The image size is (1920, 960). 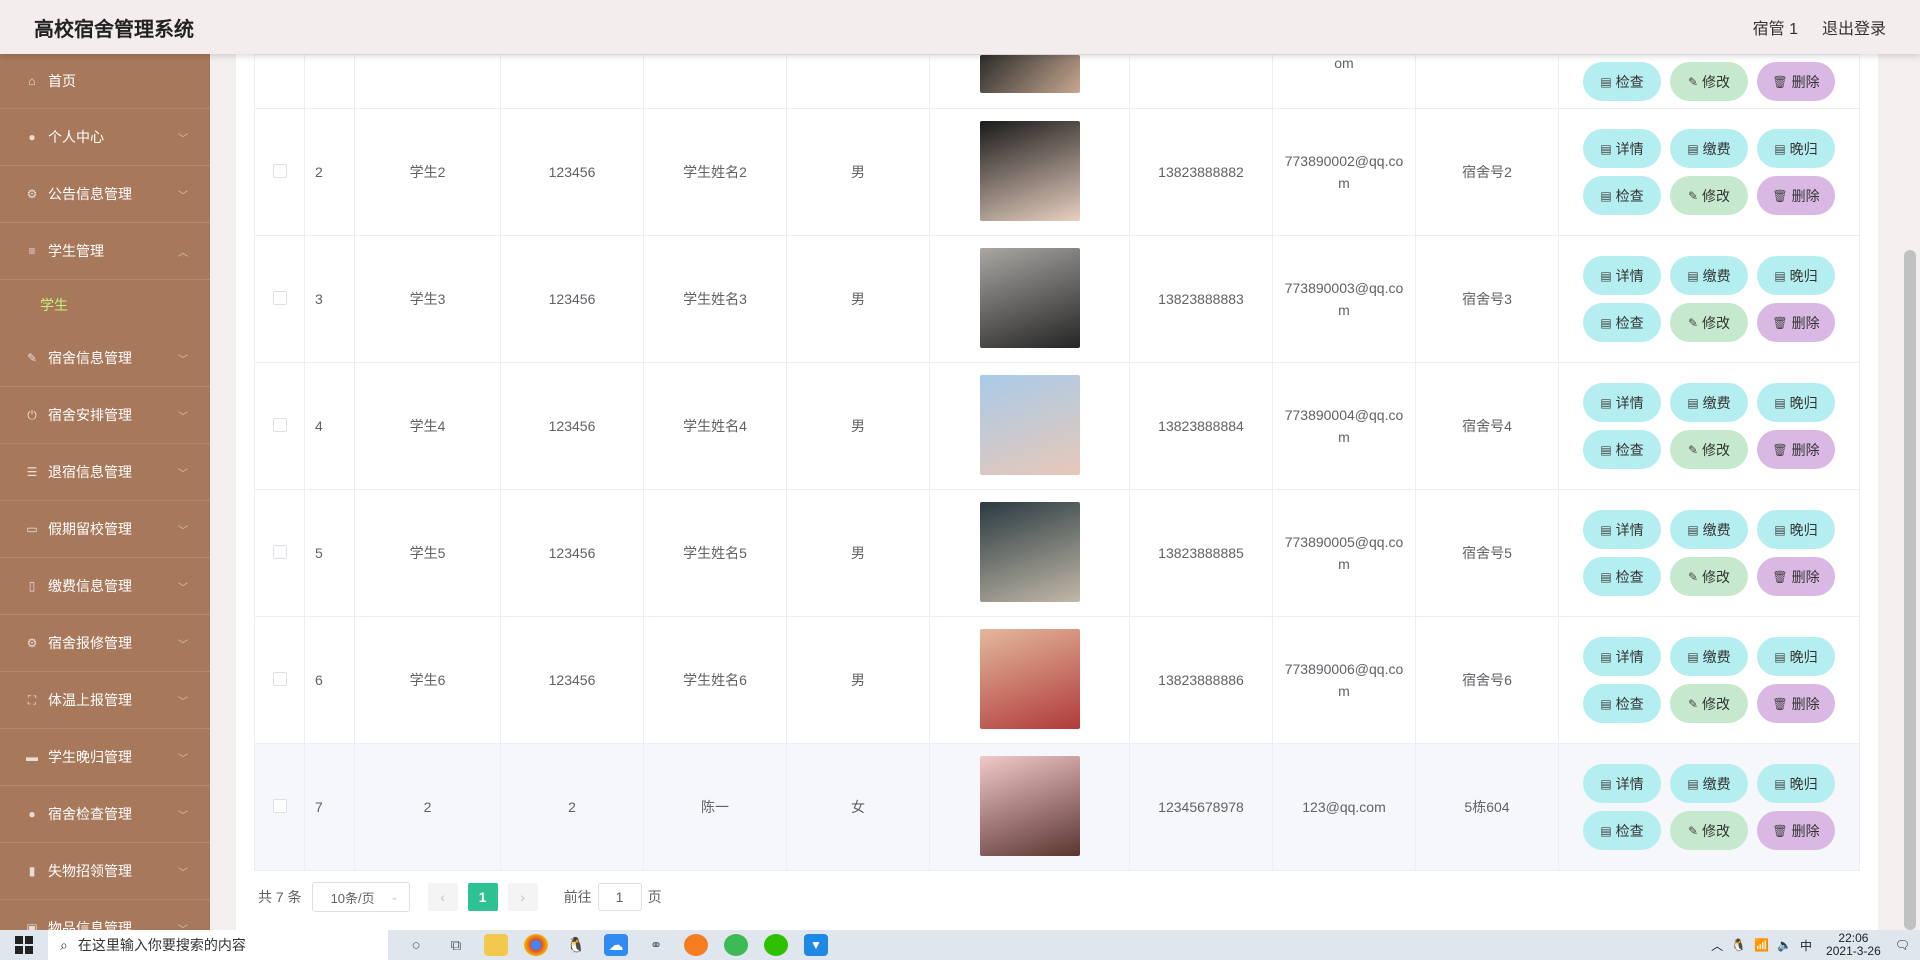 What do you see at coordinates (360, 897) in the screenshot?
I see `page-size-select: 10条/页 ⌄` at bounding box center [360, 897].